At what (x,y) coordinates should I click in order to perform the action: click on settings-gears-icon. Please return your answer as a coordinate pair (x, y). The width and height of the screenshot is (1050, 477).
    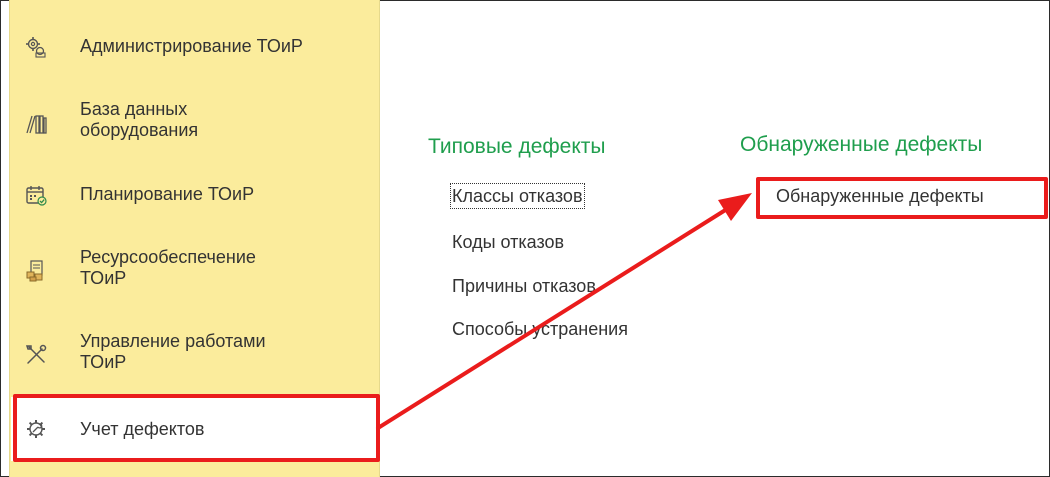
    Looking at the image, I should click on (36, 47).